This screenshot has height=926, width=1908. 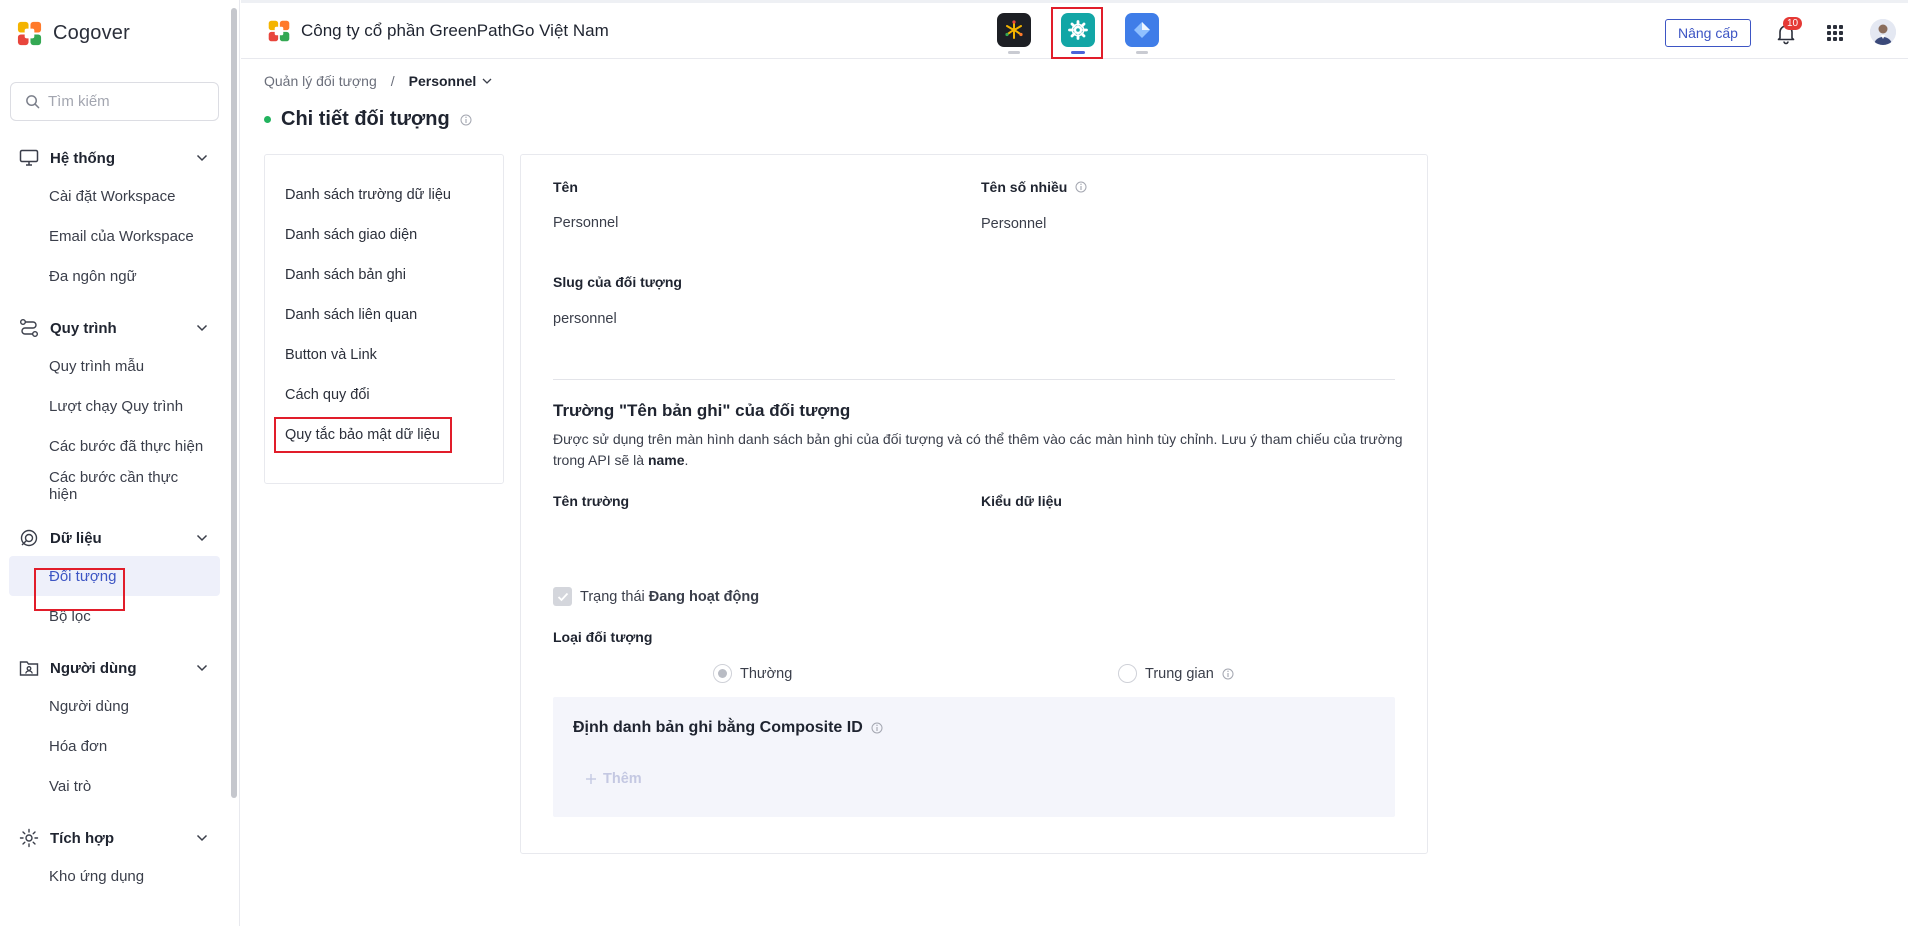 I want to click on record-name-api: name, so click(x=666, y=460).